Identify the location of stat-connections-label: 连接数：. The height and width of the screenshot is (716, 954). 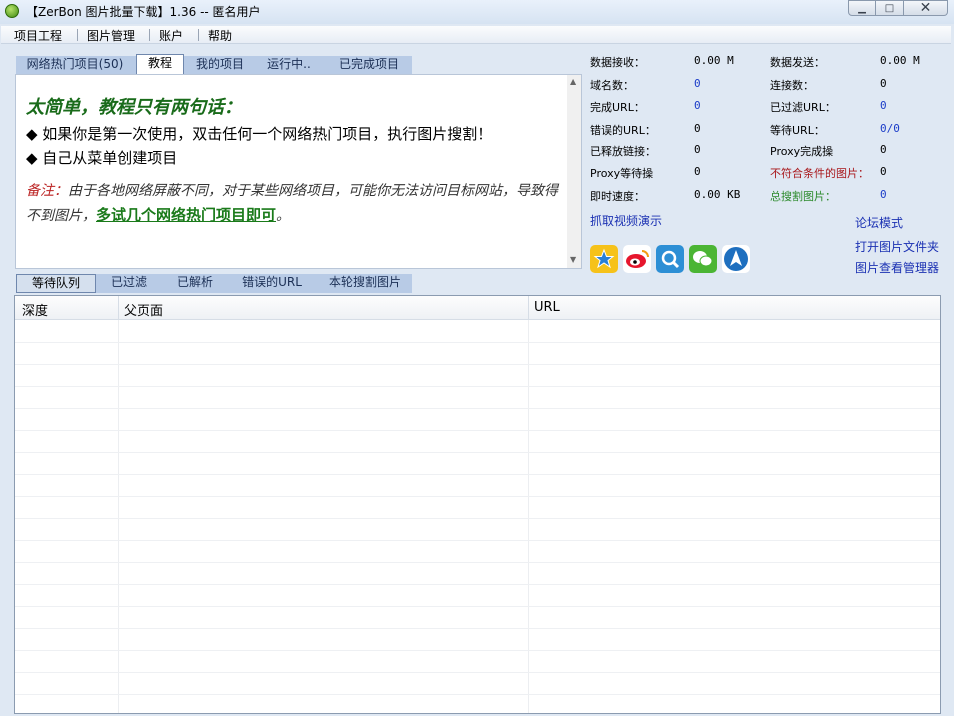
(792, 85).